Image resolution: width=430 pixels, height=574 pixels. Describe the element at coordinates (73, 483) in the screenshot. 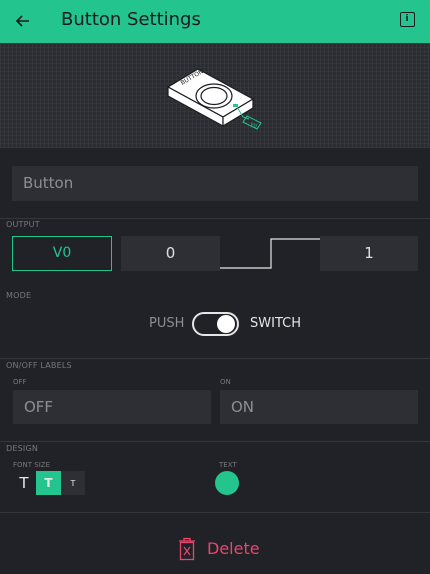

I see `font-size-small-button: T` at that location.